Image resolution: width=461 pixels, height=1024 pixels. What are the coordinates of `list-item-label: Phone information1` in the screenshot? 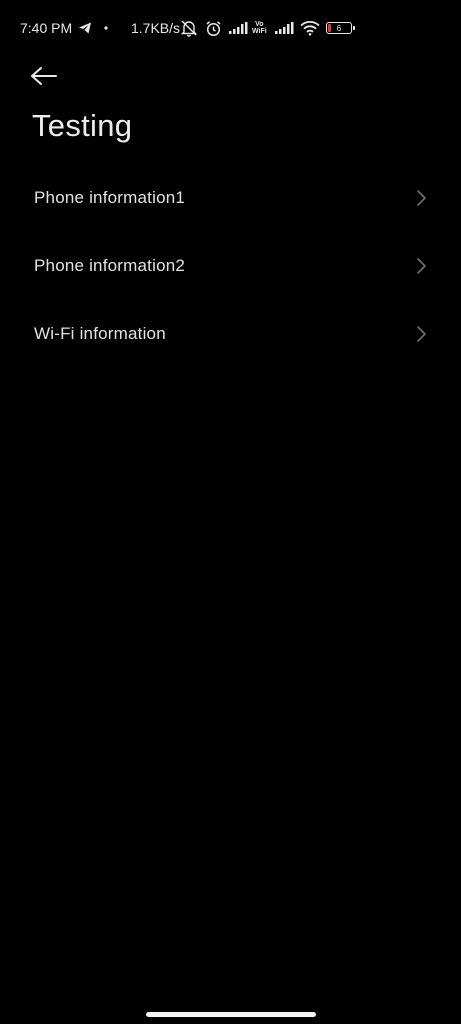 It's located at (110, 197).